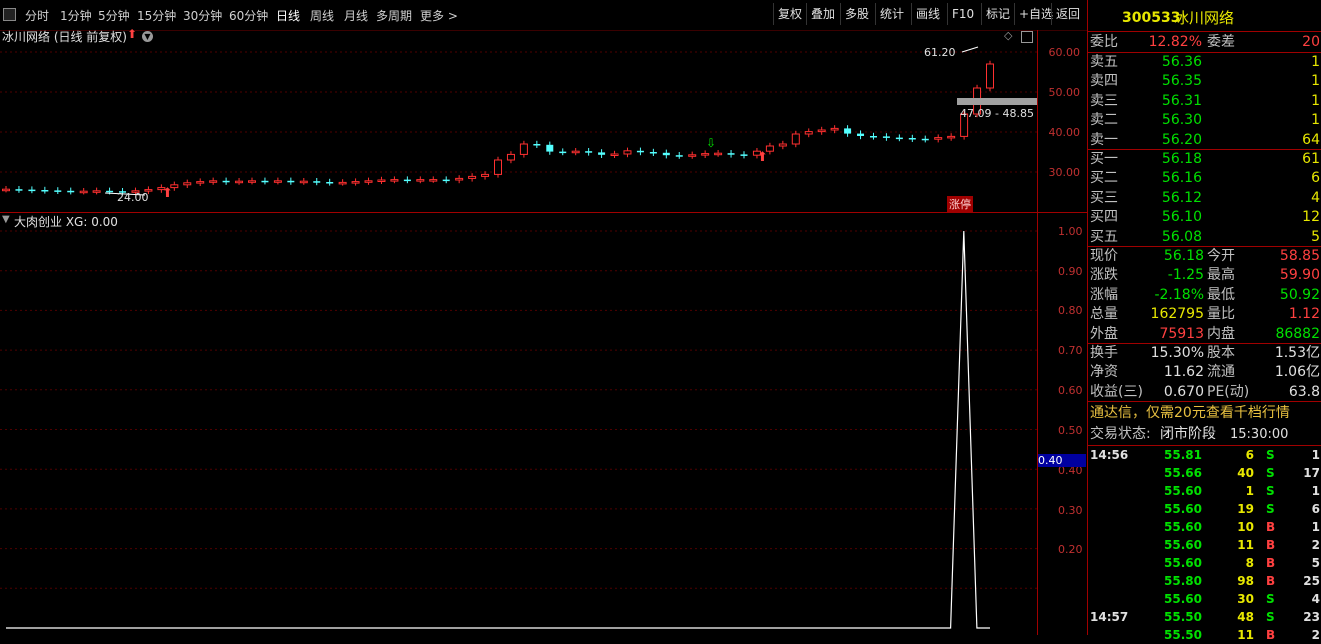  Describe the element at coordinates (1221, 275) in the screenshot. I see `quote-label-2: 最高` at that location.